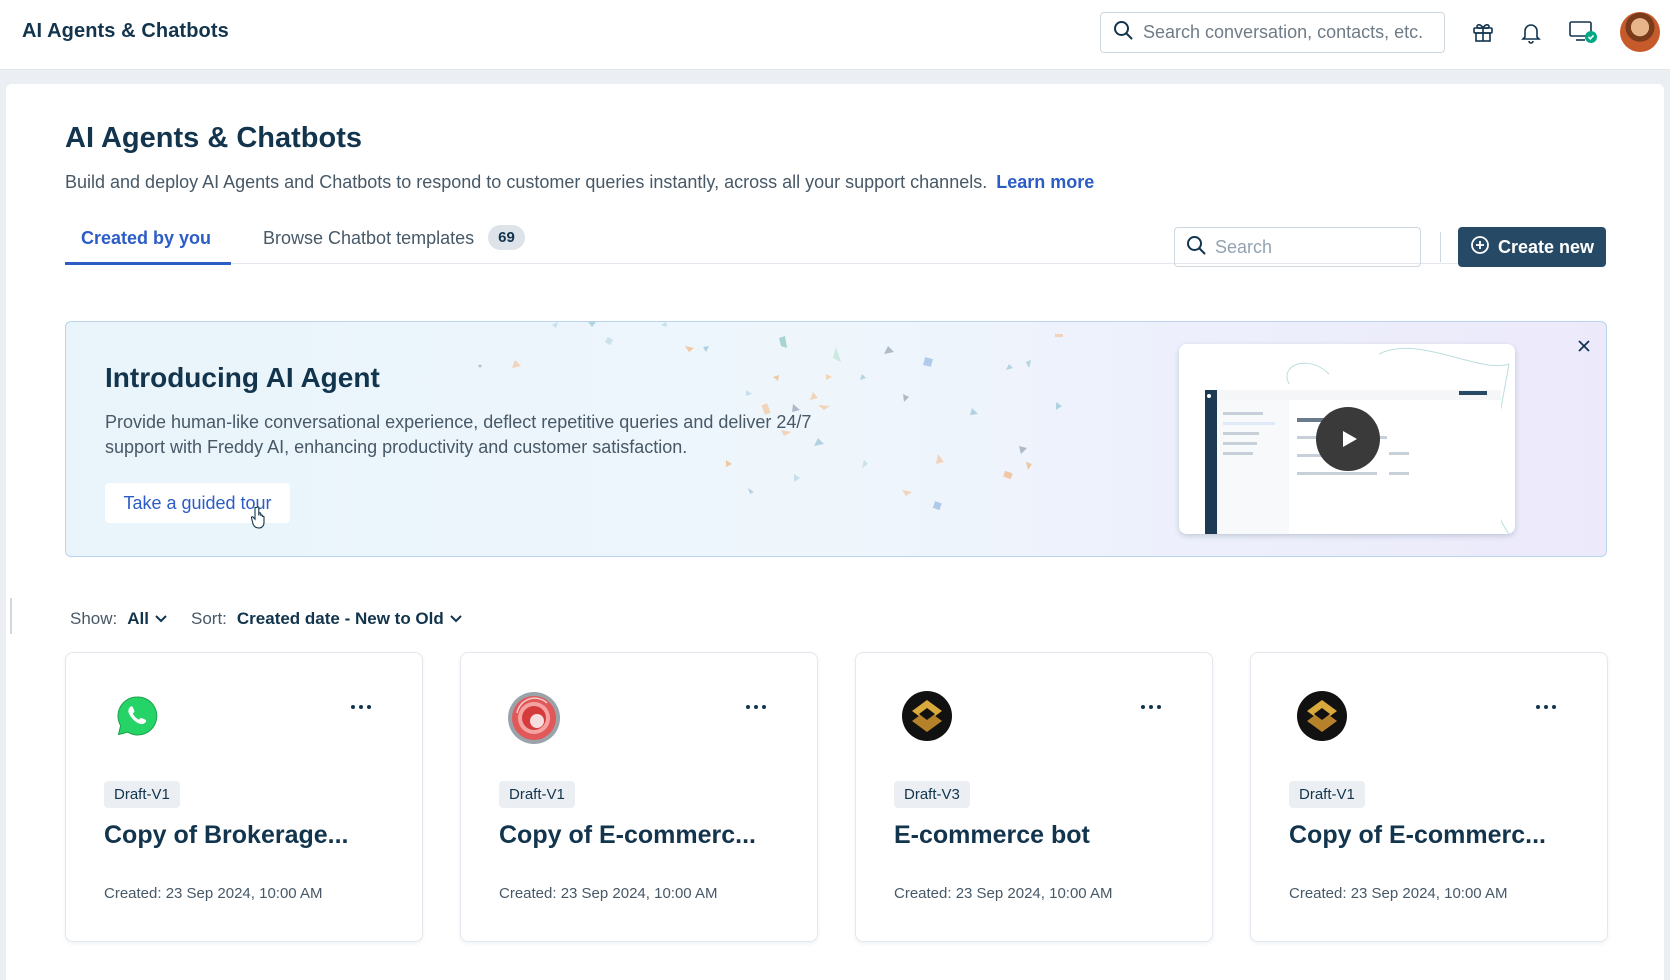  What do you see at coordinates (1315, 247) in the screenshot?
I see `chatbot-search-input` at bounding box center [1315, 247].